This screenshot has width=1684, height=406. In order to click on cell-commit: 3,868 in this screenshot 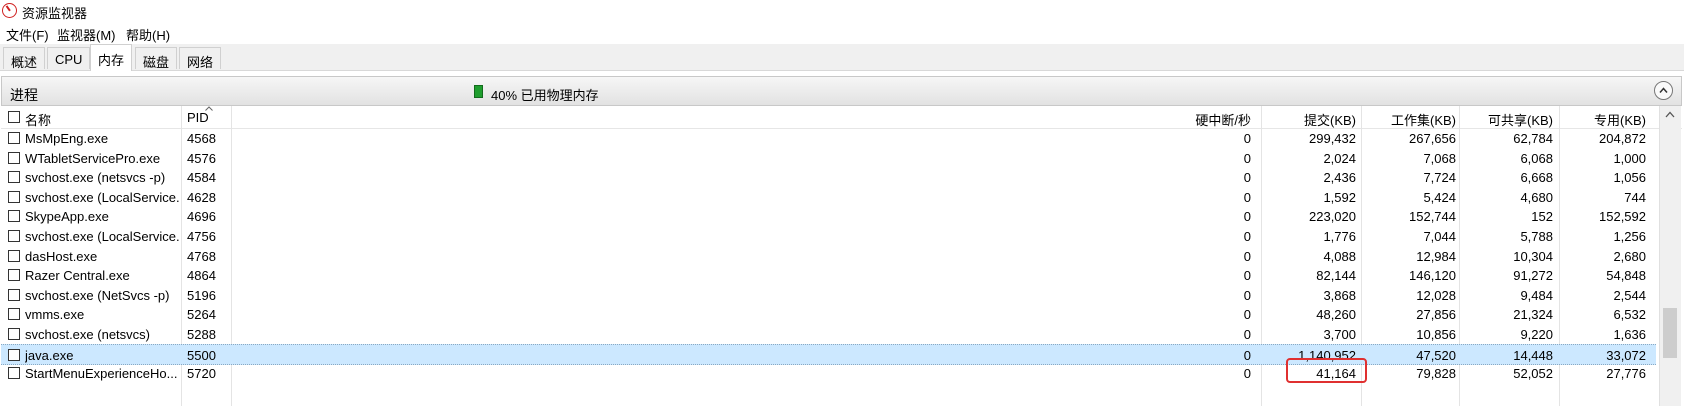, I will do `click(1339, 295)`.